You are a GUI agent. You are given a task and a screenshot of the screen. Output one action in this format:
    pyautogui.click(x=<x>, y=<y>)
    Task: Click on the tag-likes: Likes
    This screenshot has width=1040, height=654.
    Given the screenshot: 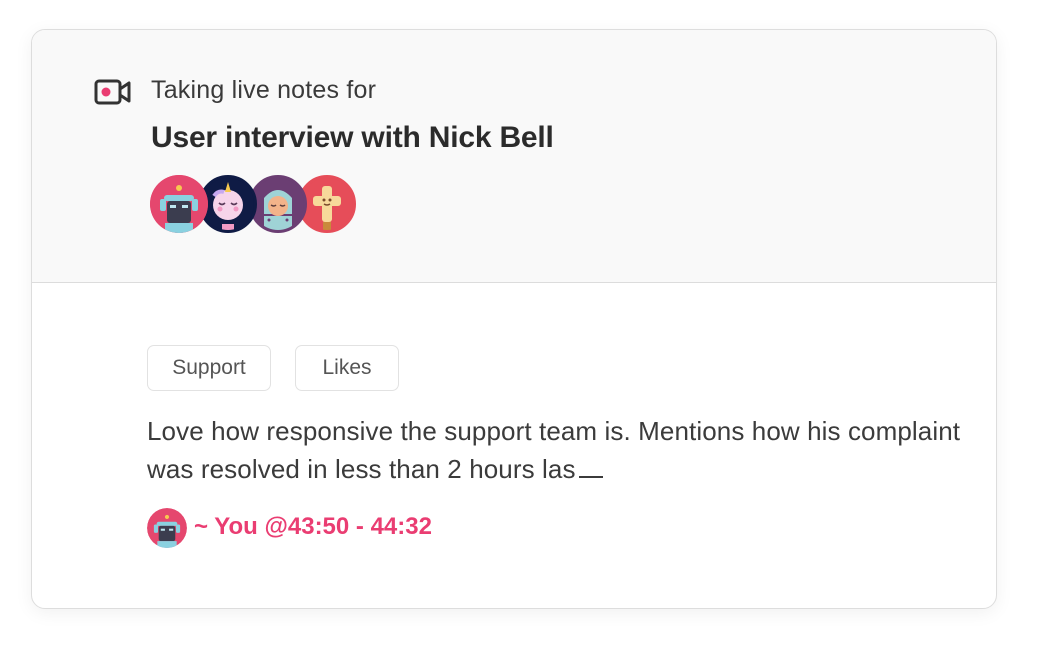 What is the action you would take?
    pyautogui.click(x=347, y=368)
    